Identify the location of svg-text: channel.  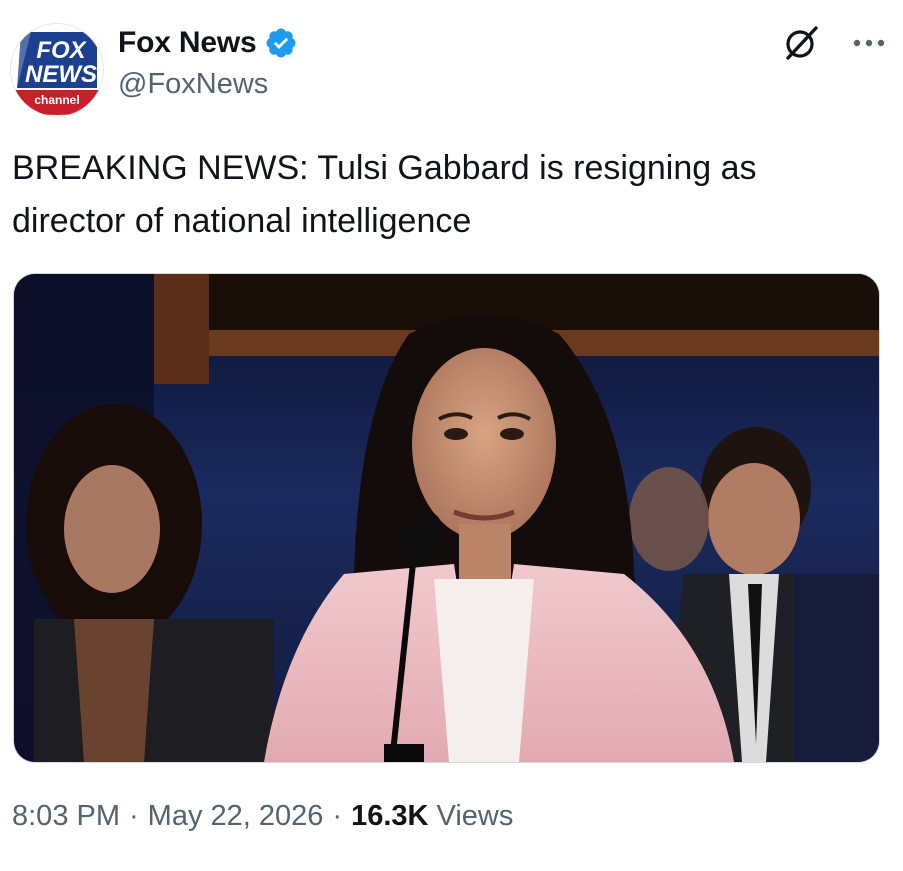
(56, 100).